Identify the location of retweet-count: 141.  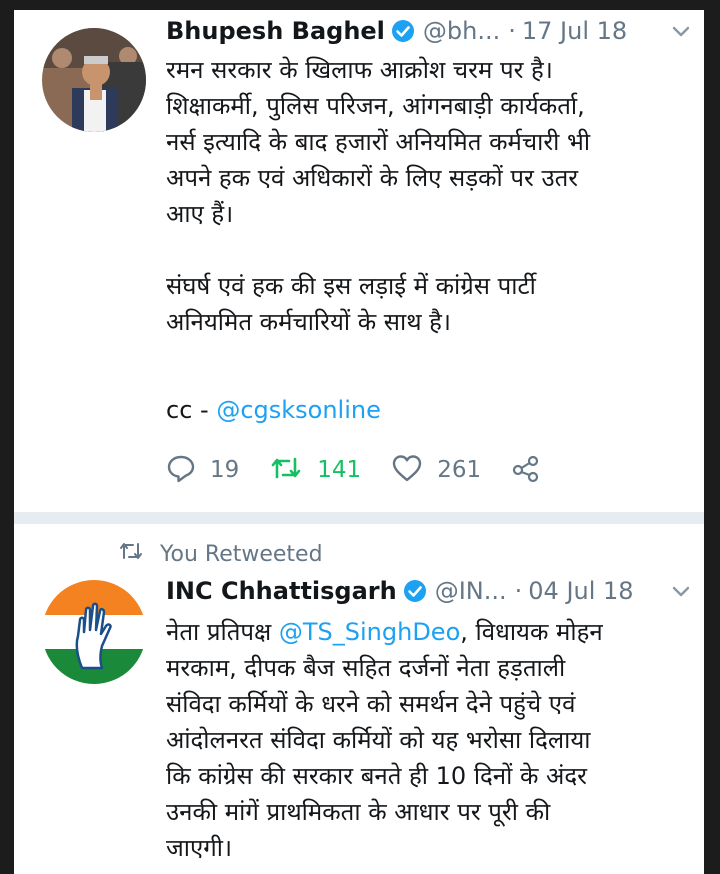
(339, 470).